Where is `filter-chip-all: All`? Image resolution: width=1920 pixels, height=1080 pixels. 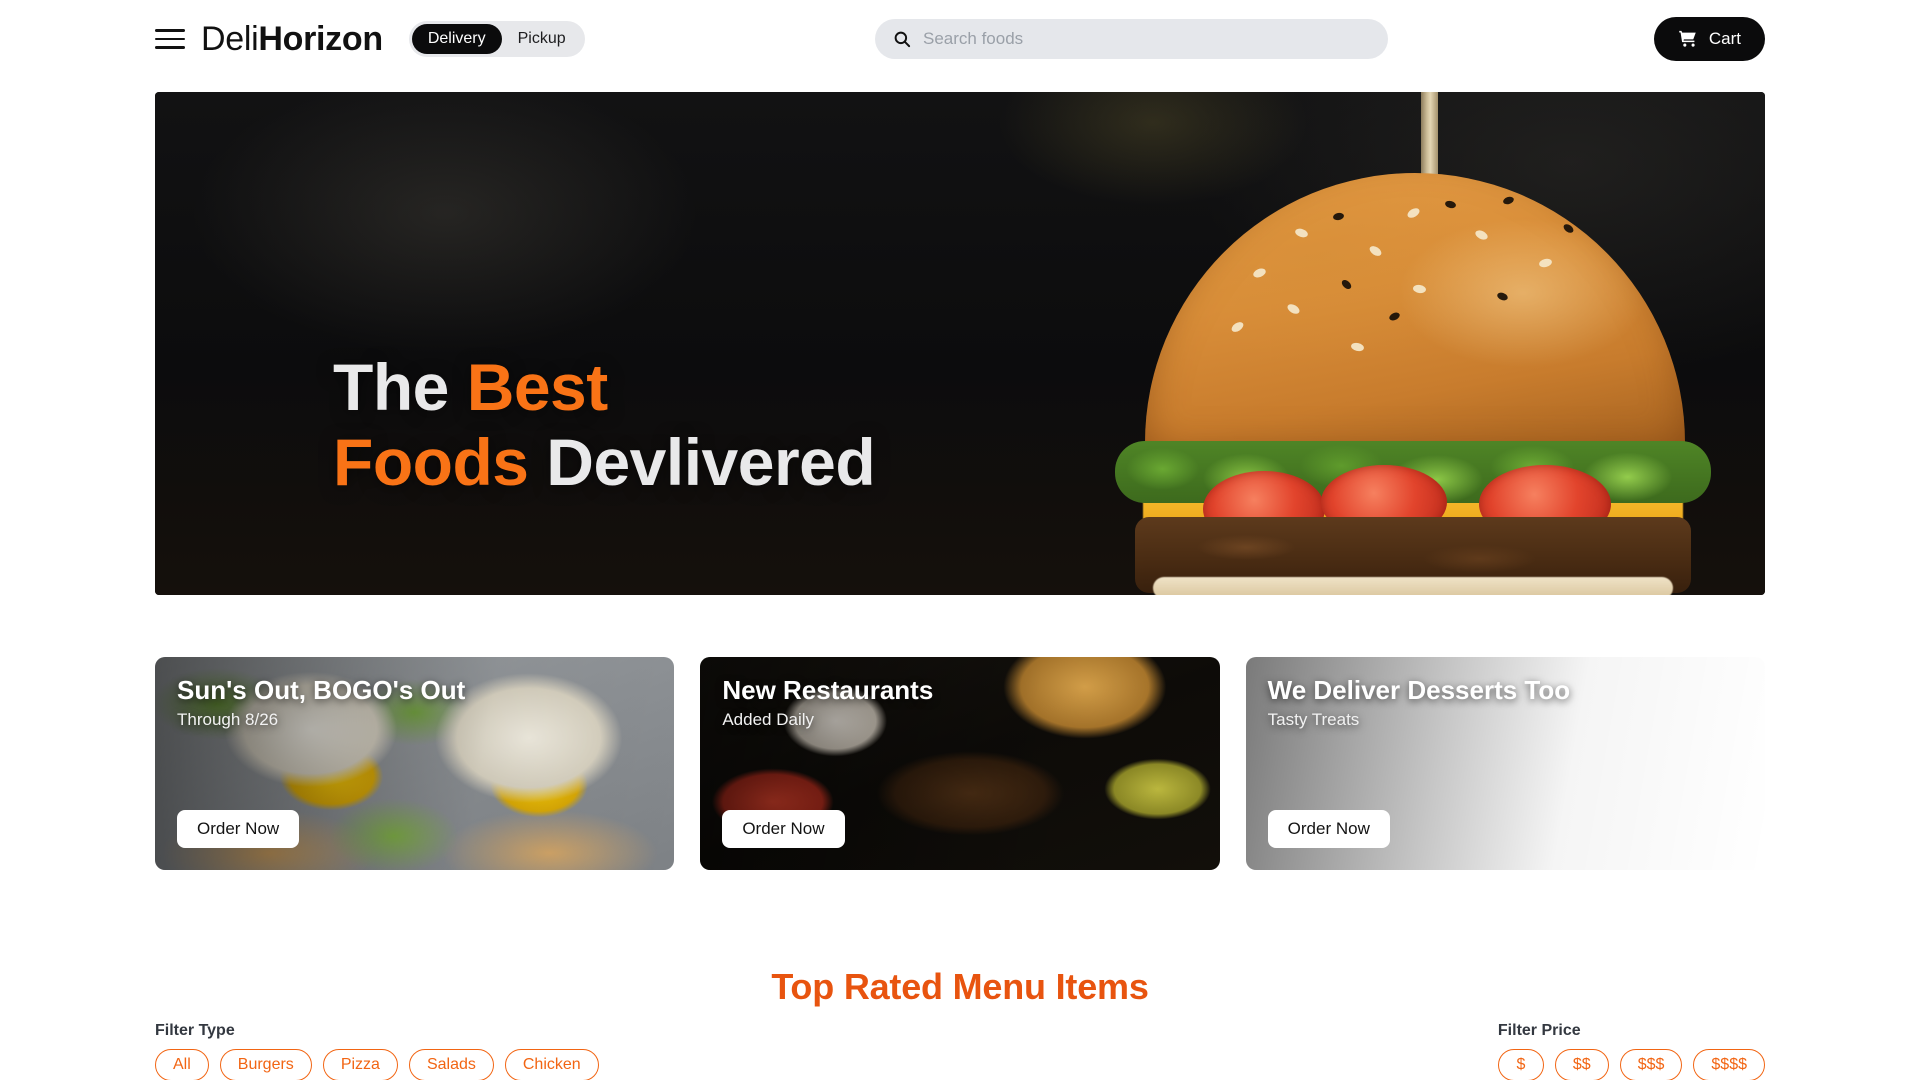
filter-chip-all: All is located at coordinates (182, 1064).